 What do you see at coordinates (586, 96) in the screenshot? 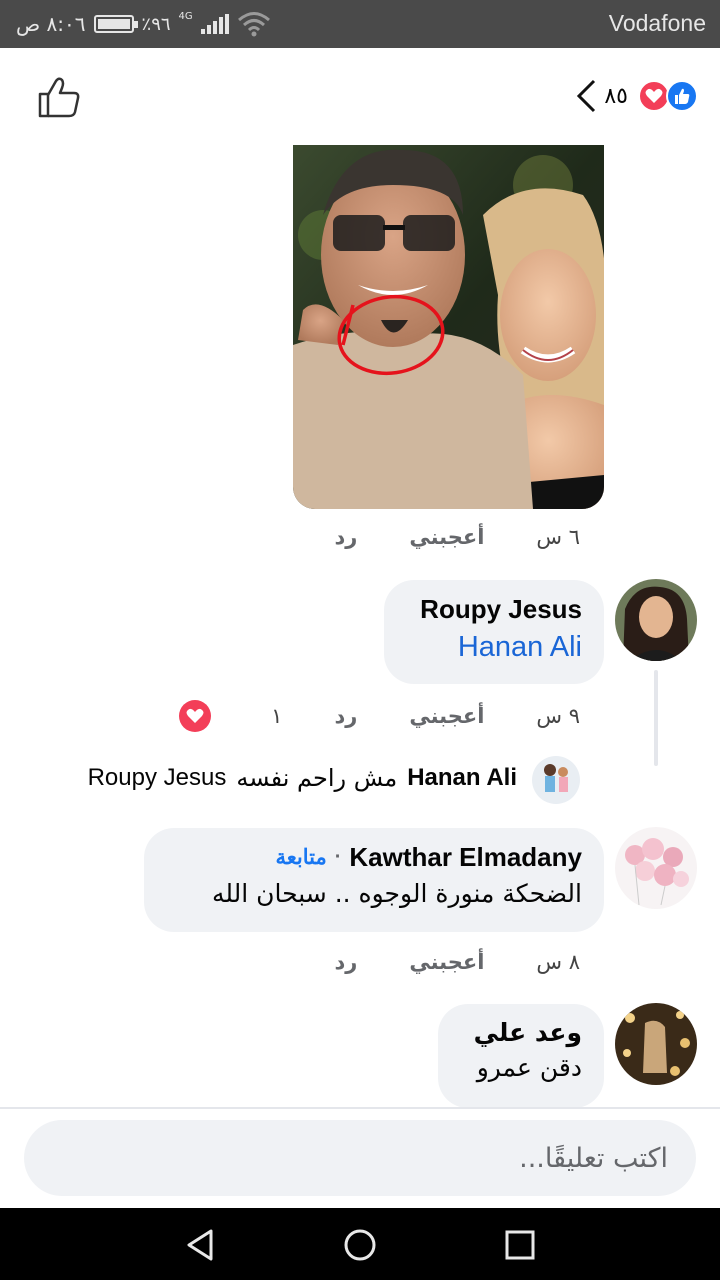
I see `chevron-left-icon` at bounding box center [586, 96].